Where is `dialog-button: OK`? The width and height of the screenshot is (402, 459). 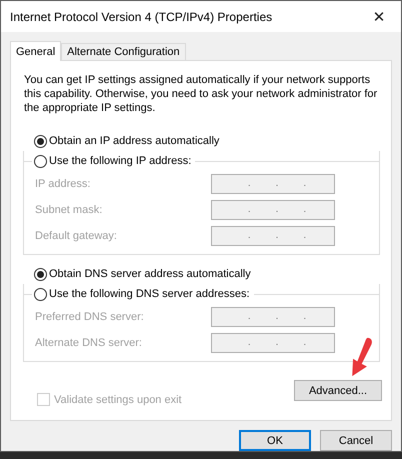 dialog-button: OK is located at coordinates (275, 440).